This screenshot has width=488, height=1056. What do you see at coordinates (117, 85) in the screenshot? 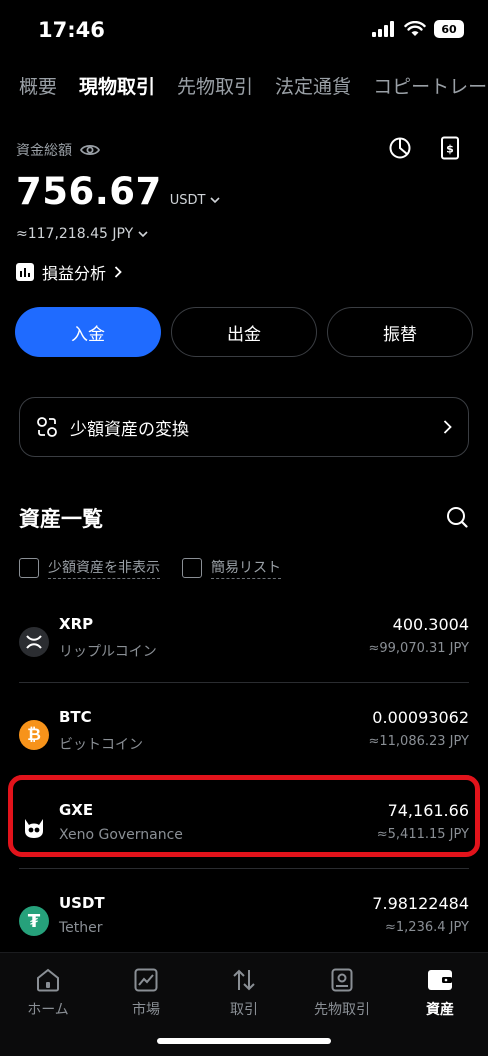
I see `tab-spot: 現物取引` at bounding box center [117, 85].